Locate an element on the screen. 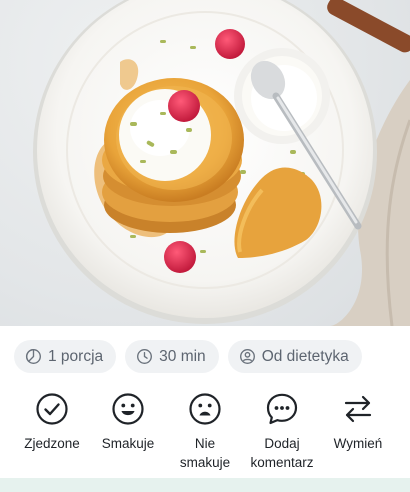 The height and width of the screenshot is (492, 410). like-label: Smakuje is located at coordinates (128, 443).